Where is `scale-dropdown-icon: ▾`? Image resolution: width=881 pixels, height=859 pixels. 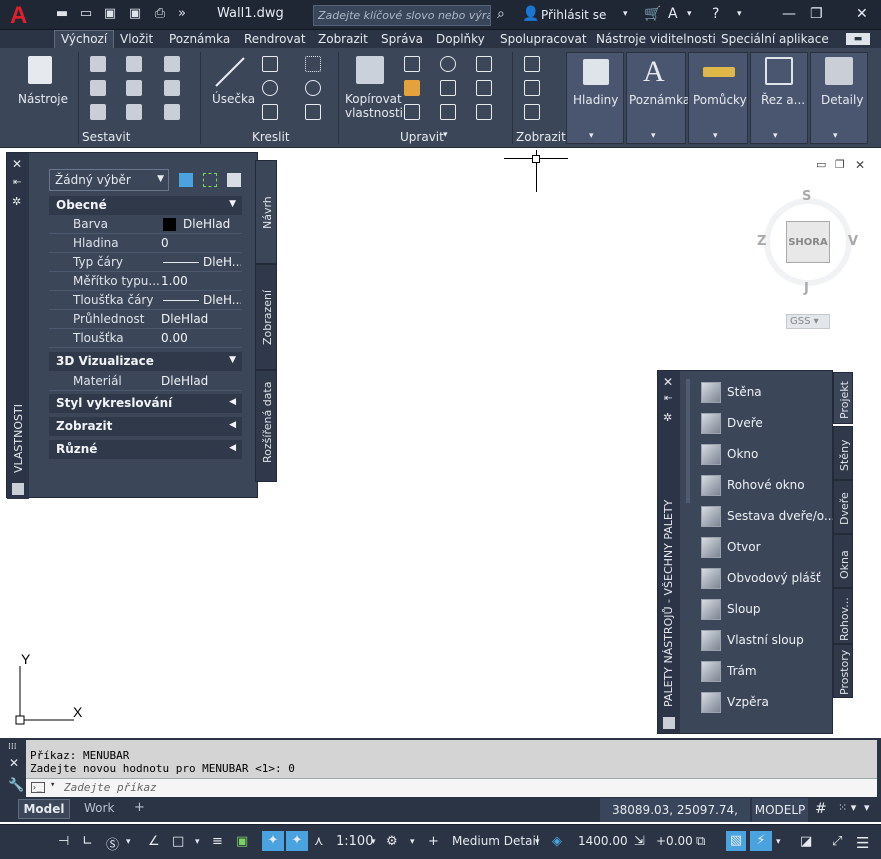 scale-dropdown-icon: ▾ is located at coordinates (373, 842).